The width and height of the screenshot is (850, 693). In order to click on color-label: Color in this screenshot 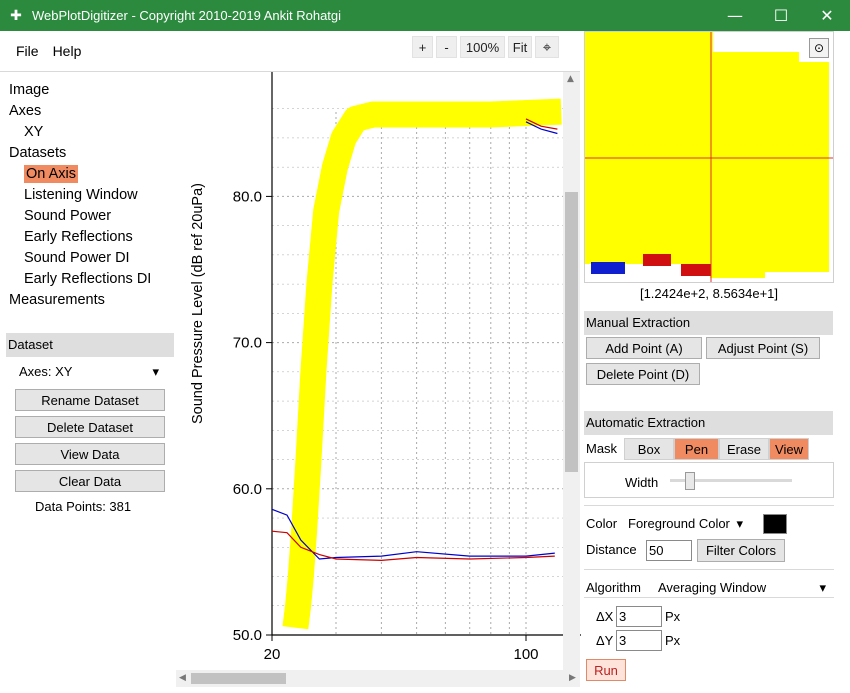, I will do `click(602, 523)`.